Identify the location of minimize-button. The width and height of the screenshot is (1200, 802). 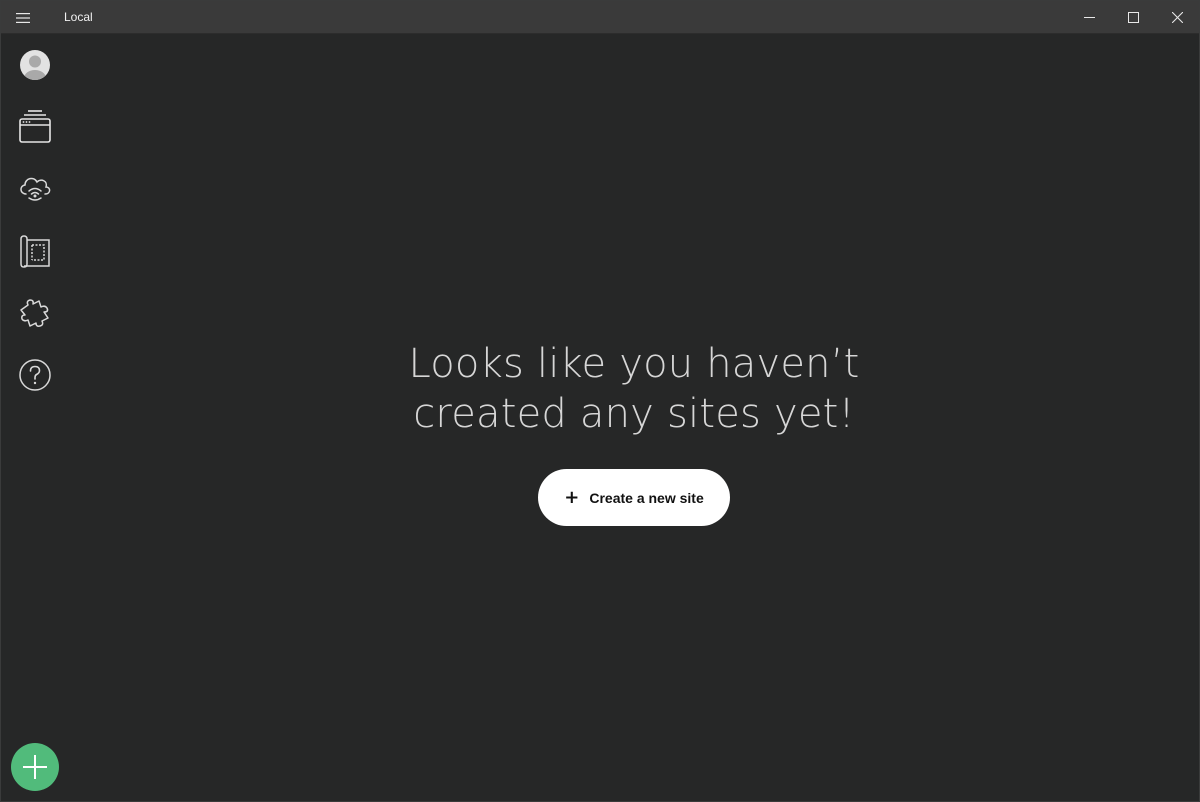
(1089, 17).